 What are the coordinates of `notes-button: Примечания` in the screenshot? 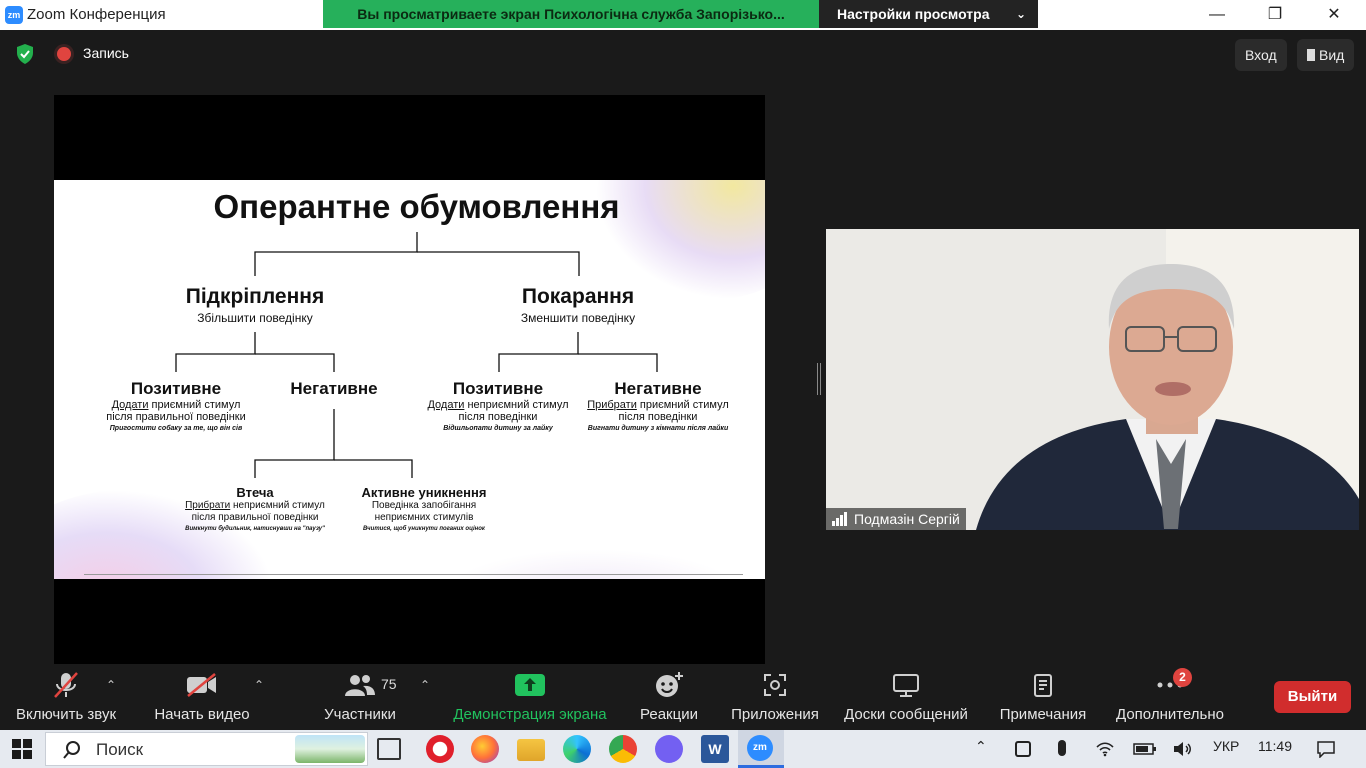 It's located at (1043, 697).